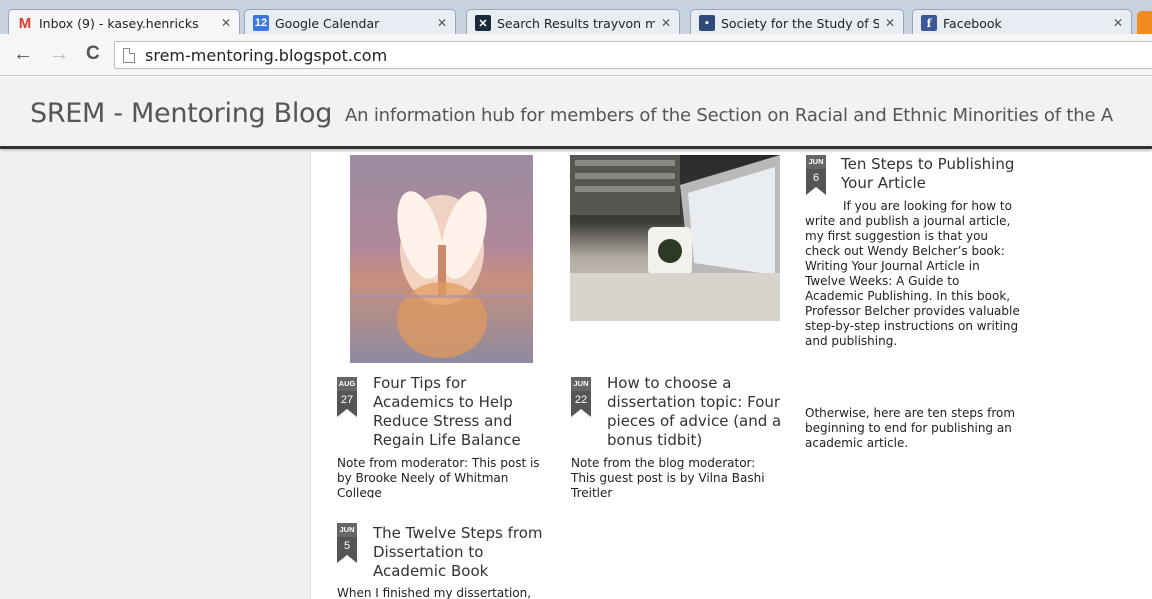 This screenshot has width=1152, height=599. I want to click on tab-title: Society for the Study of Sc, so click(800, 23).